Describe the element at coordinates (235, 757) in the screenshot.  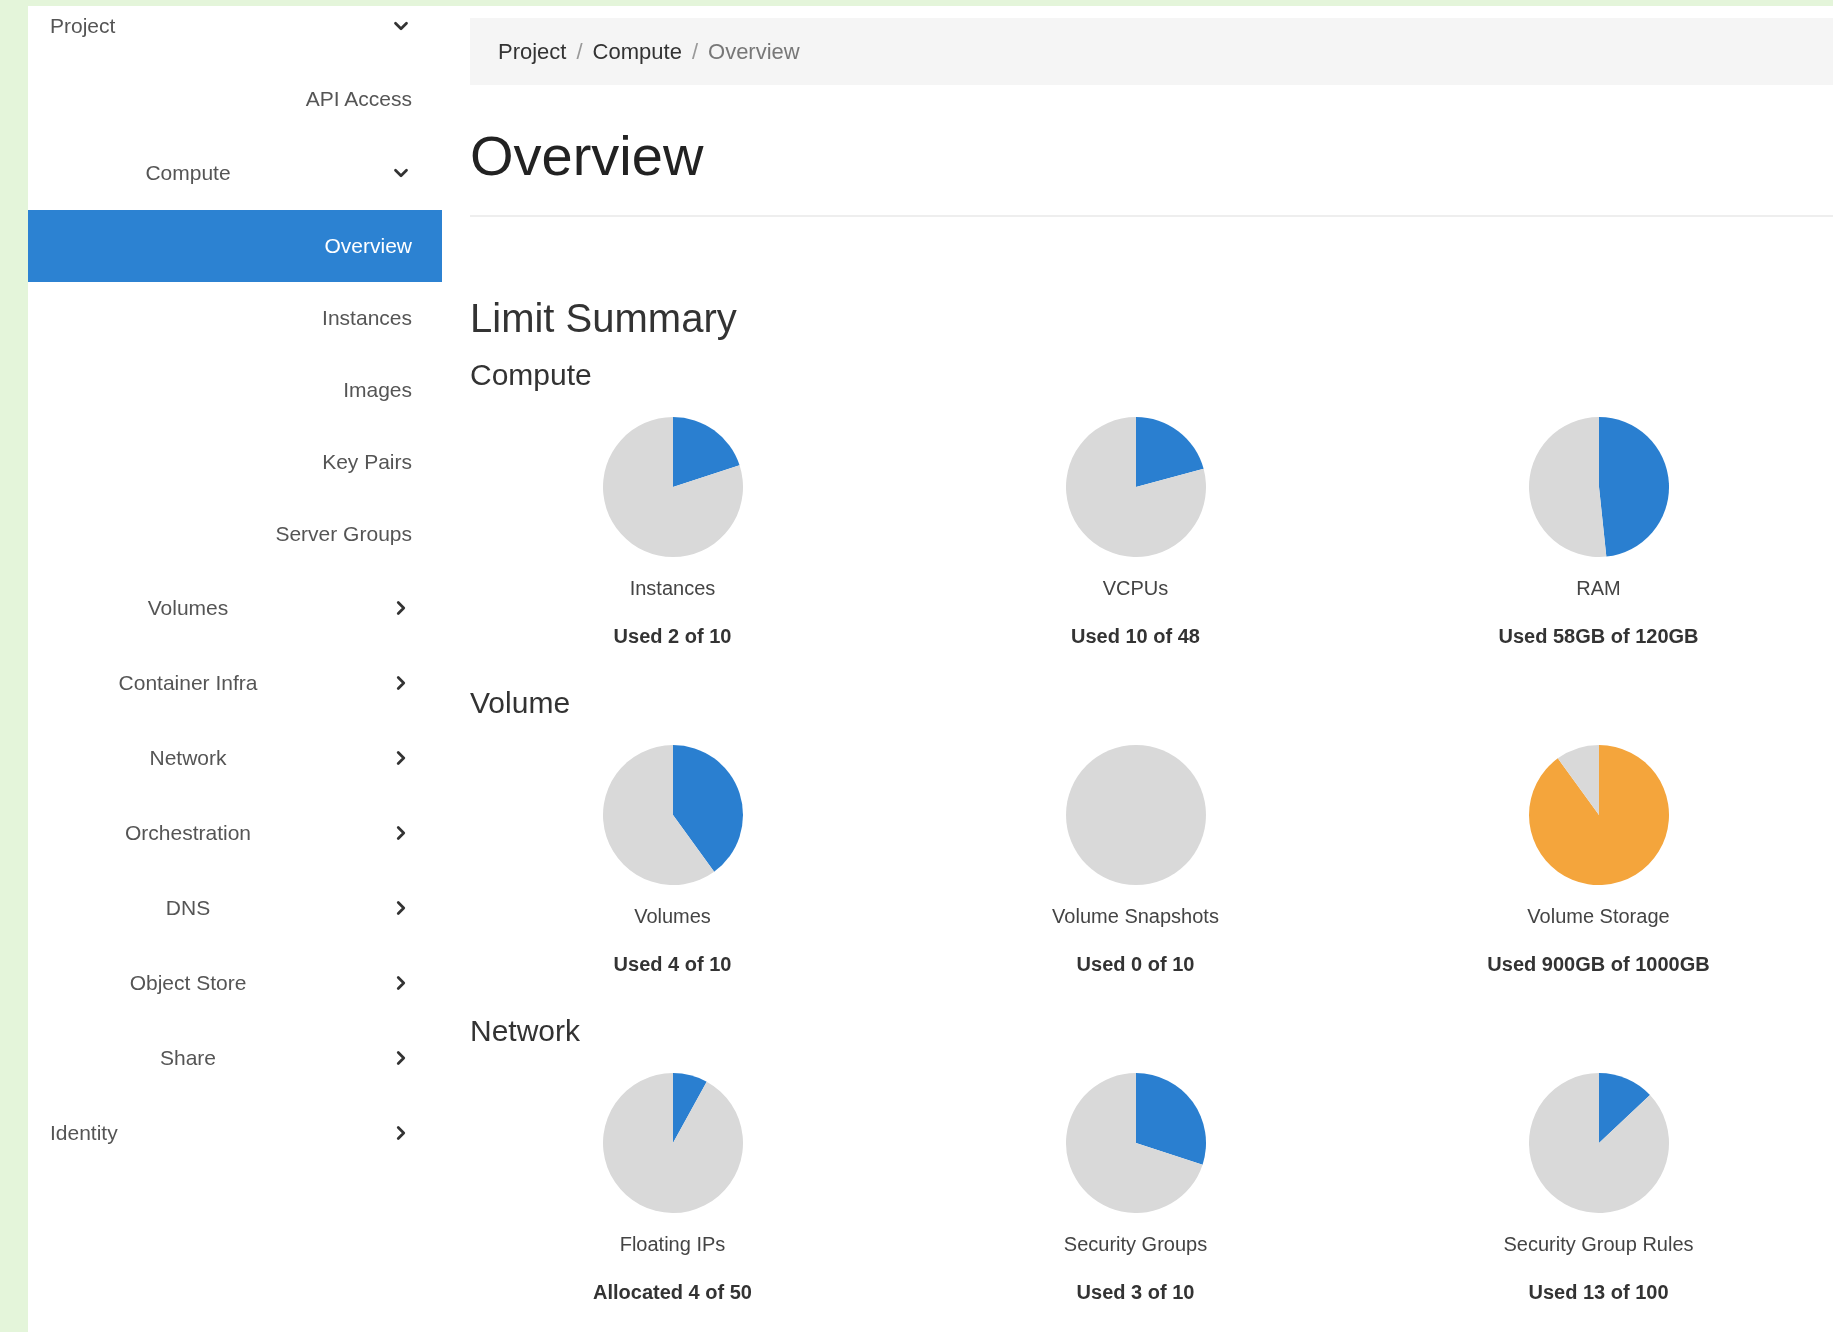
I see `sidebar-group: Network` at that location.